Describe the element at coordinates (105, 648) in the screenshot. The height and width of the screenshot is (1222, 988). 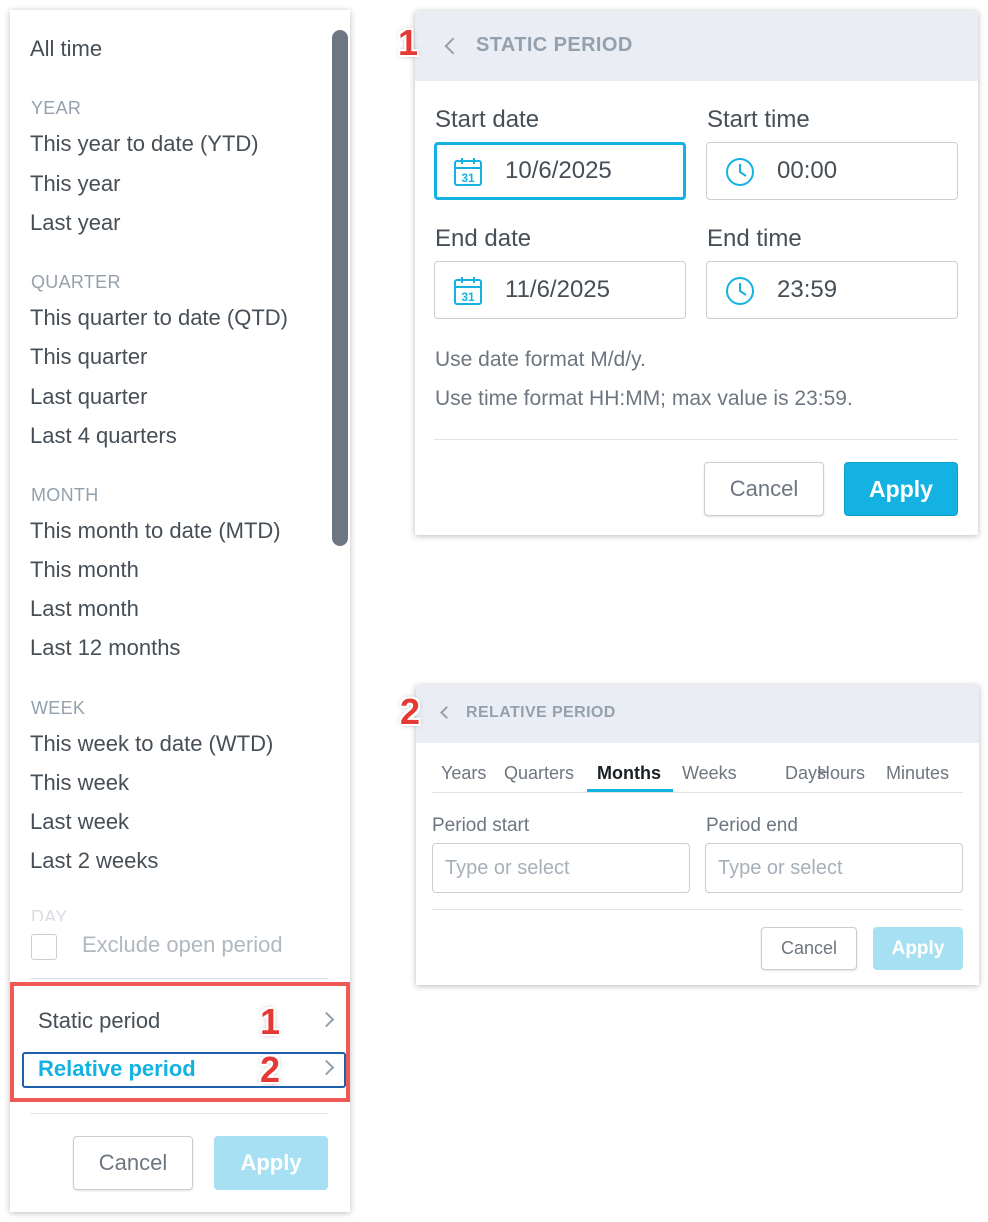
I see `option-last-12-months: Last 12 months` at that location.